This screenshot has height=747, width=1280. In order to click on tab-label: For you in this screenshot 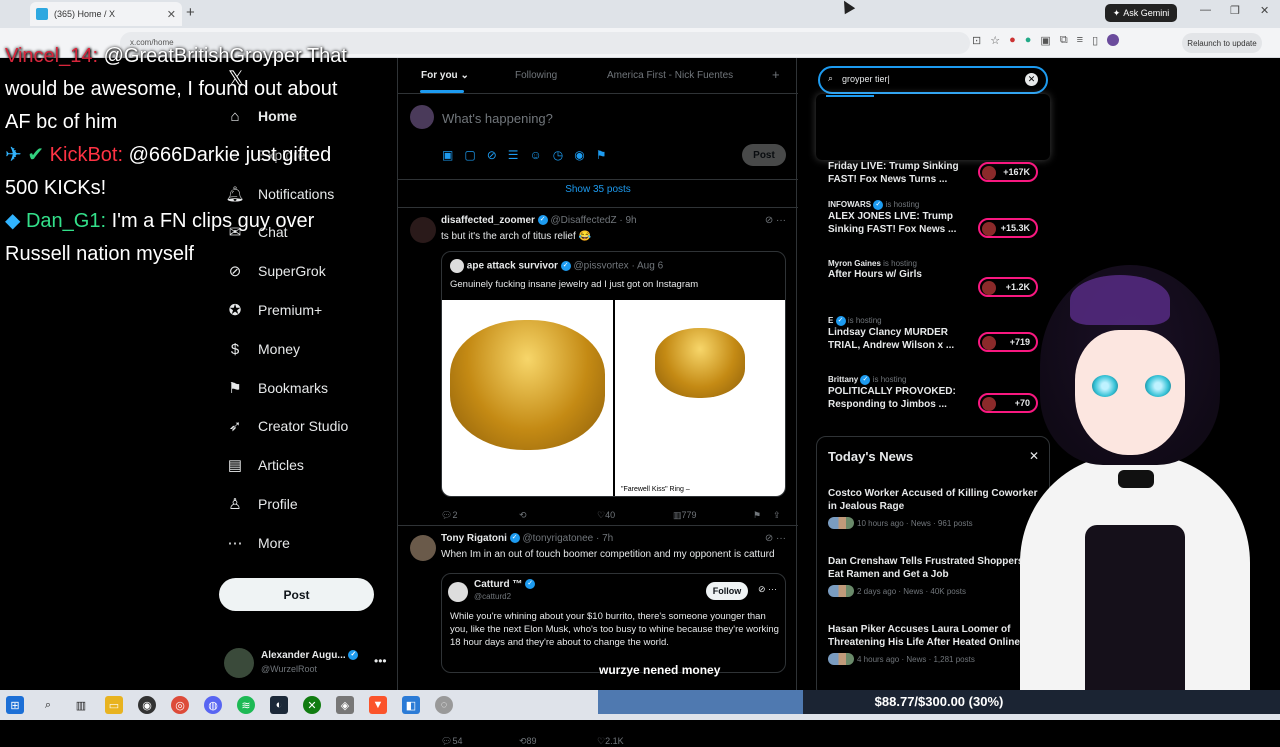, I will do `click(439, 75)`.